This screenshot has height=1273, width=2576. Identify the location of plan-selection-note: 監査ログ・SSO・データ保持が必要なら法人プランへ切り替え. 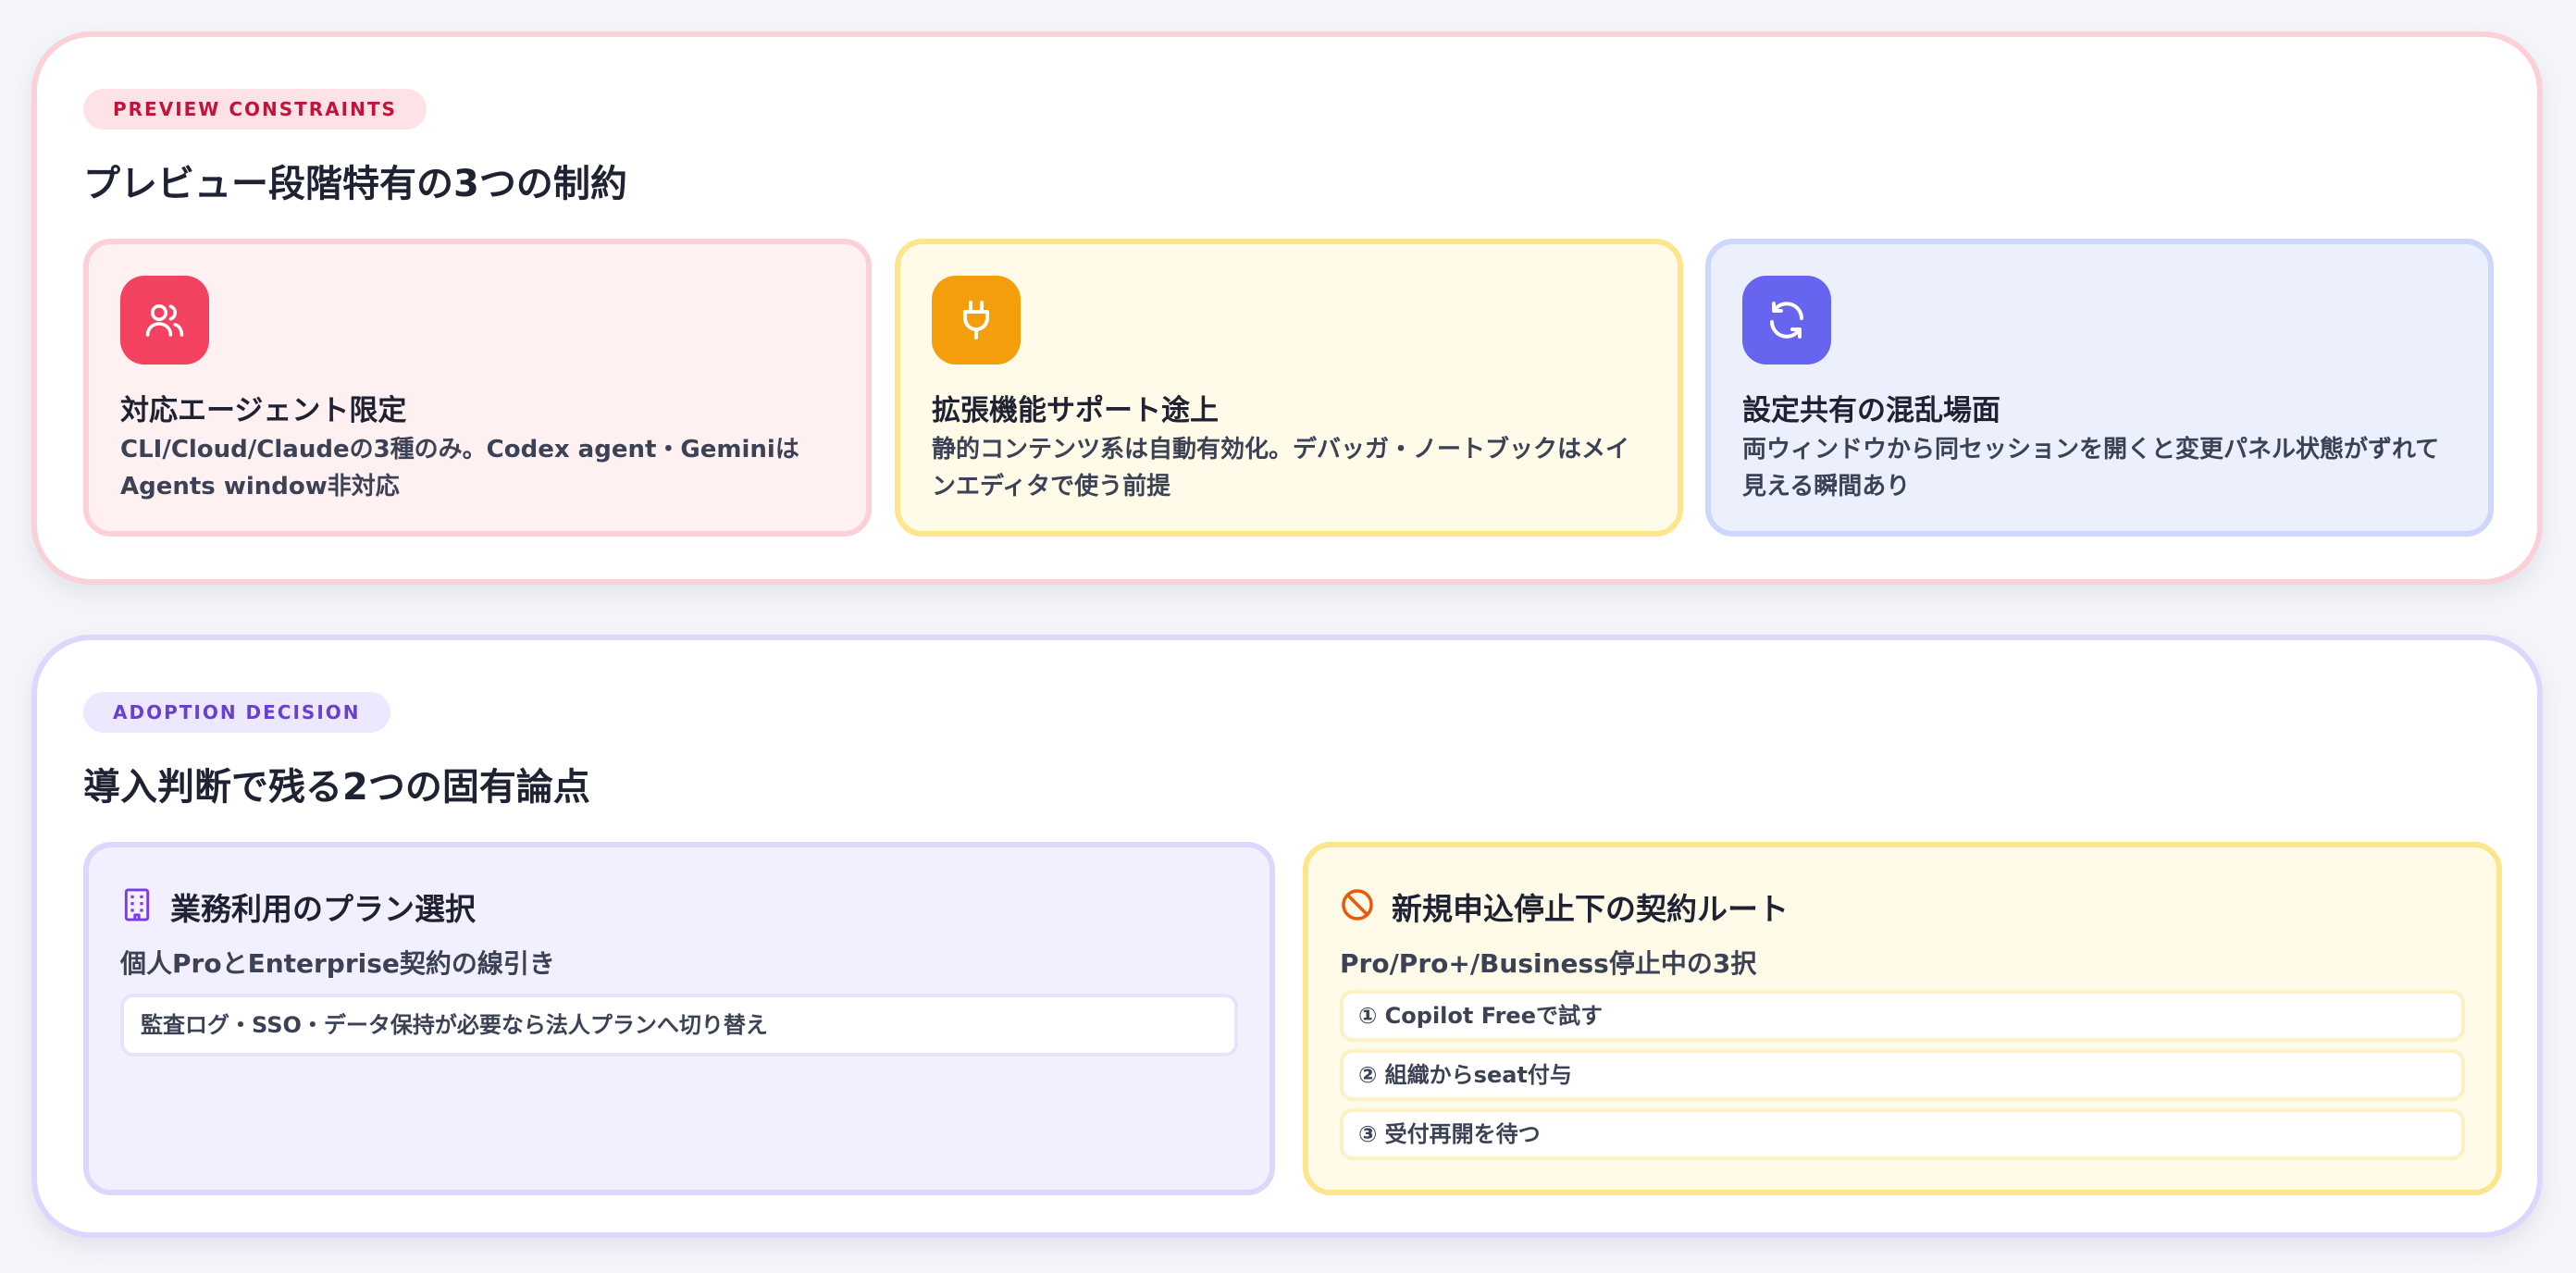
(679, 1025).